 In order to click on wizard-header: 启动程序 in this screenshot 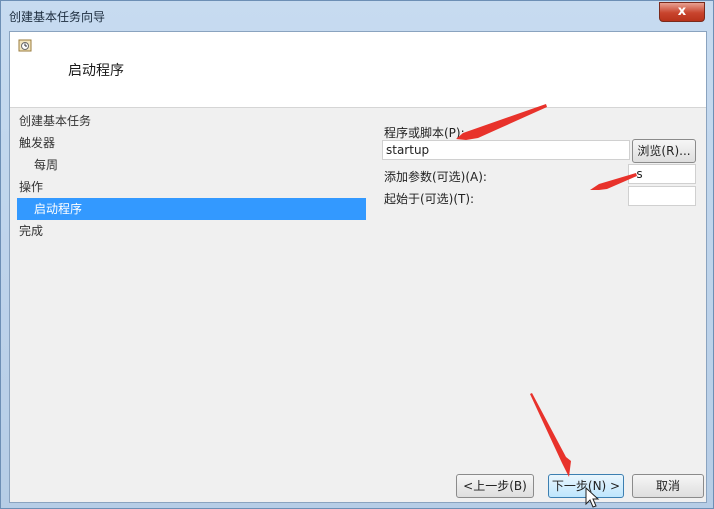, I will do `click(358, 70)`.